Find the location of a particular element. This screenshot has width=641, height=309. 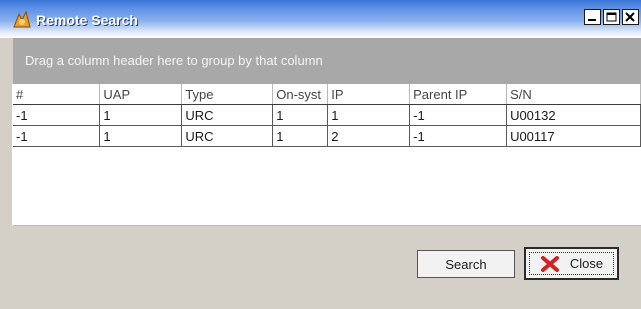

close-window-button is located at coordinates (630, 17).